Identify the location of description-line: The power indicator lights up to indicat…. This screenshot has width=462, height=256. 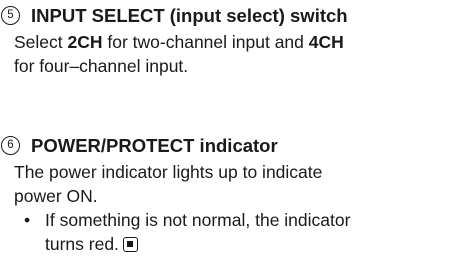
(168, 172).